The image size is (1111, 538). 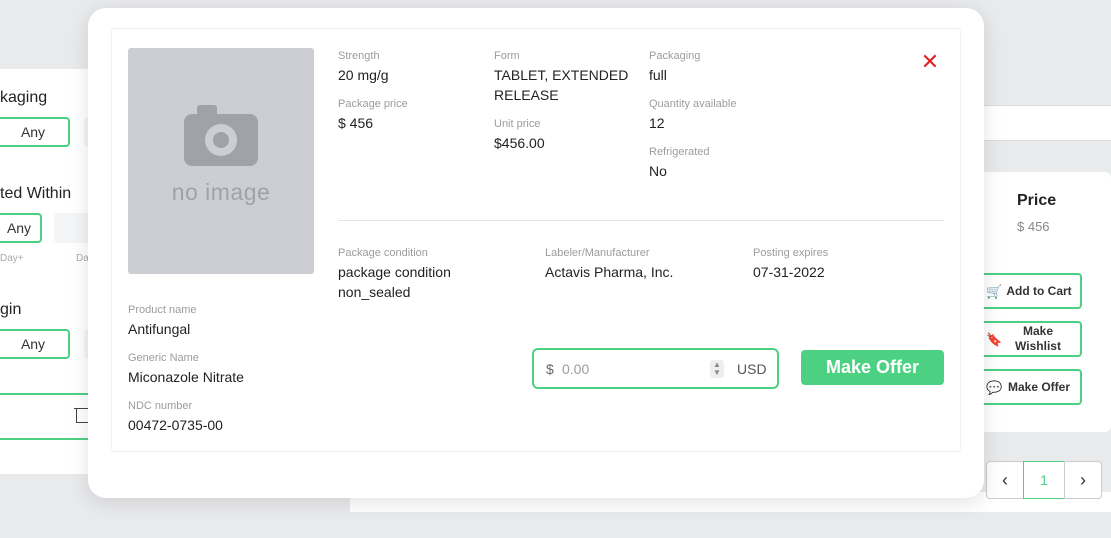 I want to click on packaging-label: Packaging, so click(x=675, y=56).